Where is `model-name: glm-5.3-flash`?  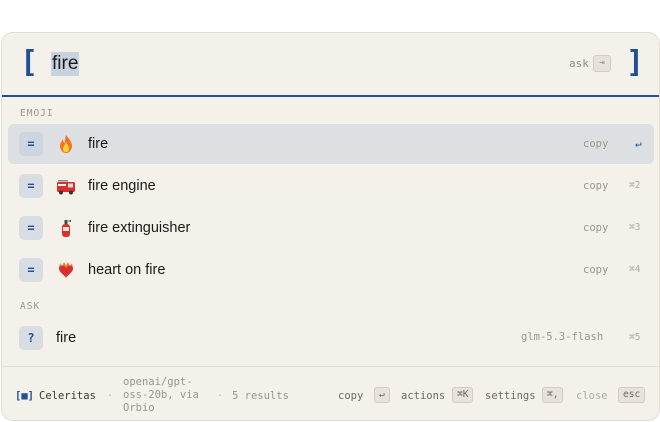
model-name: glm-5.3-flash is located at coordinates (562, 337).